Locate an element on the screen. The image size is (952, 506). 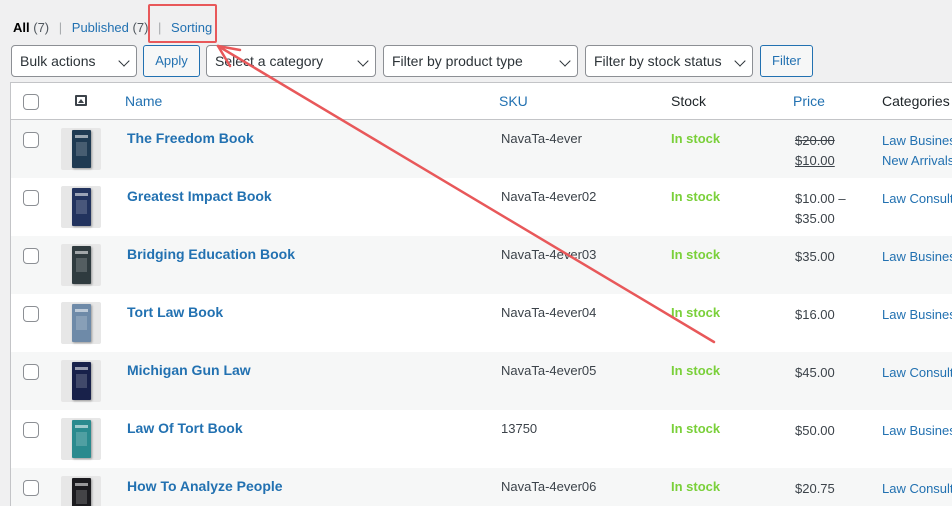
column-price: Price is located at coordinates (809, 101).